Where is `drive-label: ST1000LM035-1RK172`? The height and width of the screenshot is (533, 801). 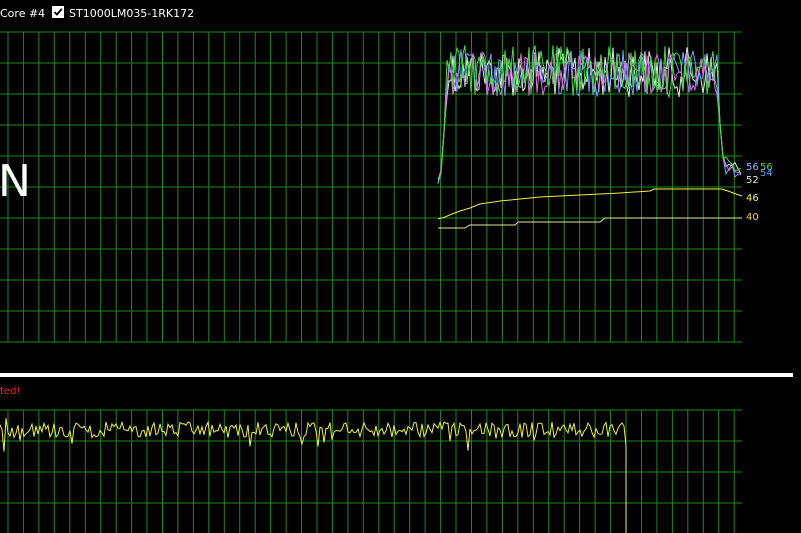
drive-label: ST1000LM035-1RK172 is located at coordinates (131, 13).